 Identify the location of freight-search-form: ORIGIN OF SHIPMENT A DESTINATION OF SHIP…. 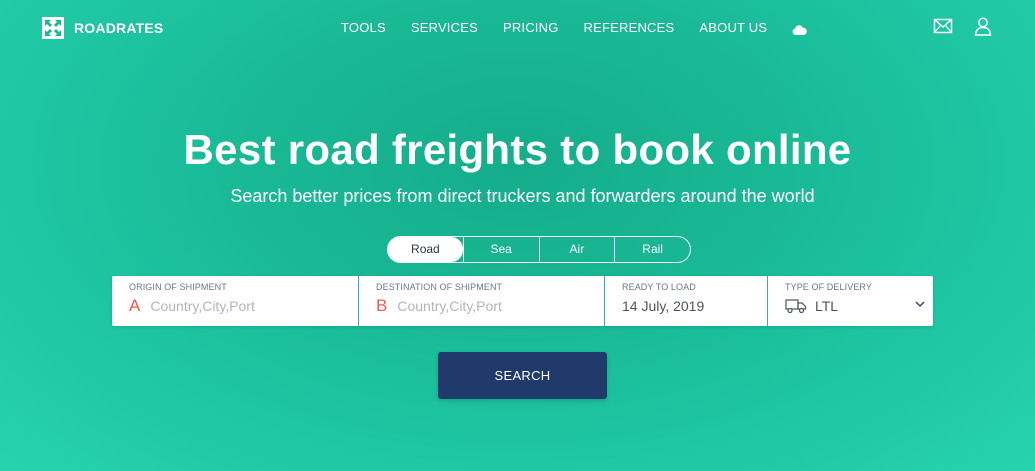
(522, 301).